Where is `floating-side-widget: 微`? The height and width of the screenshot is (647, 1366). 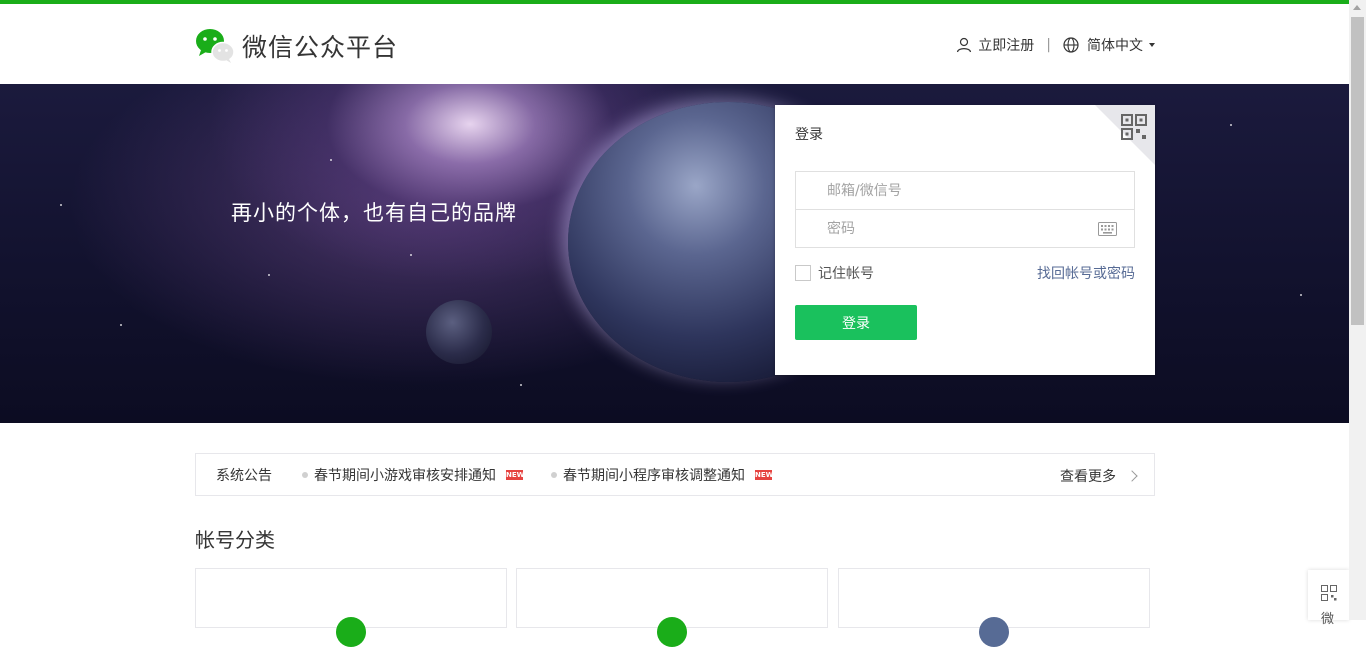 floating-side-widget: 微 is located at coordinates (1328, 598).